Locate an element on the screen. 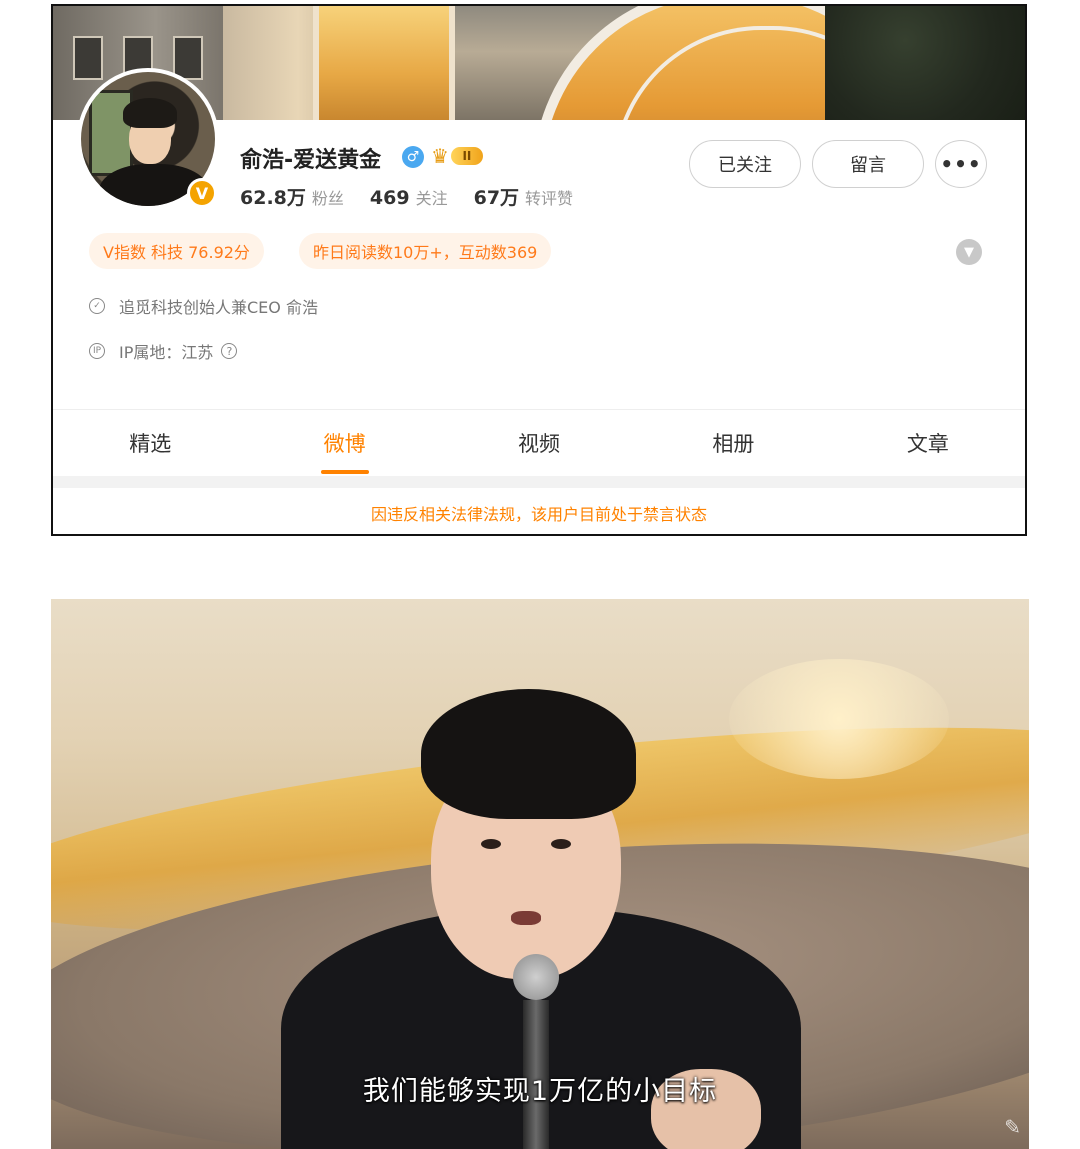 Image resolution: width=1080 pixels, height=1149 pixels. video-subtitle: 我们能够实现1万亿的小目标 is located at coordinates (540, 1091).